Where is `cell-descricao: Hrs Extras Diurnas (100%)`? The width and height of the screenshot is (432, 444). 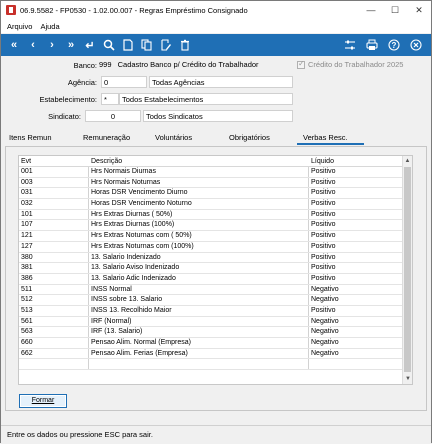
cell-descricao: Hrs Extras Diurnas (100%) is located at coordinates (199, 225).